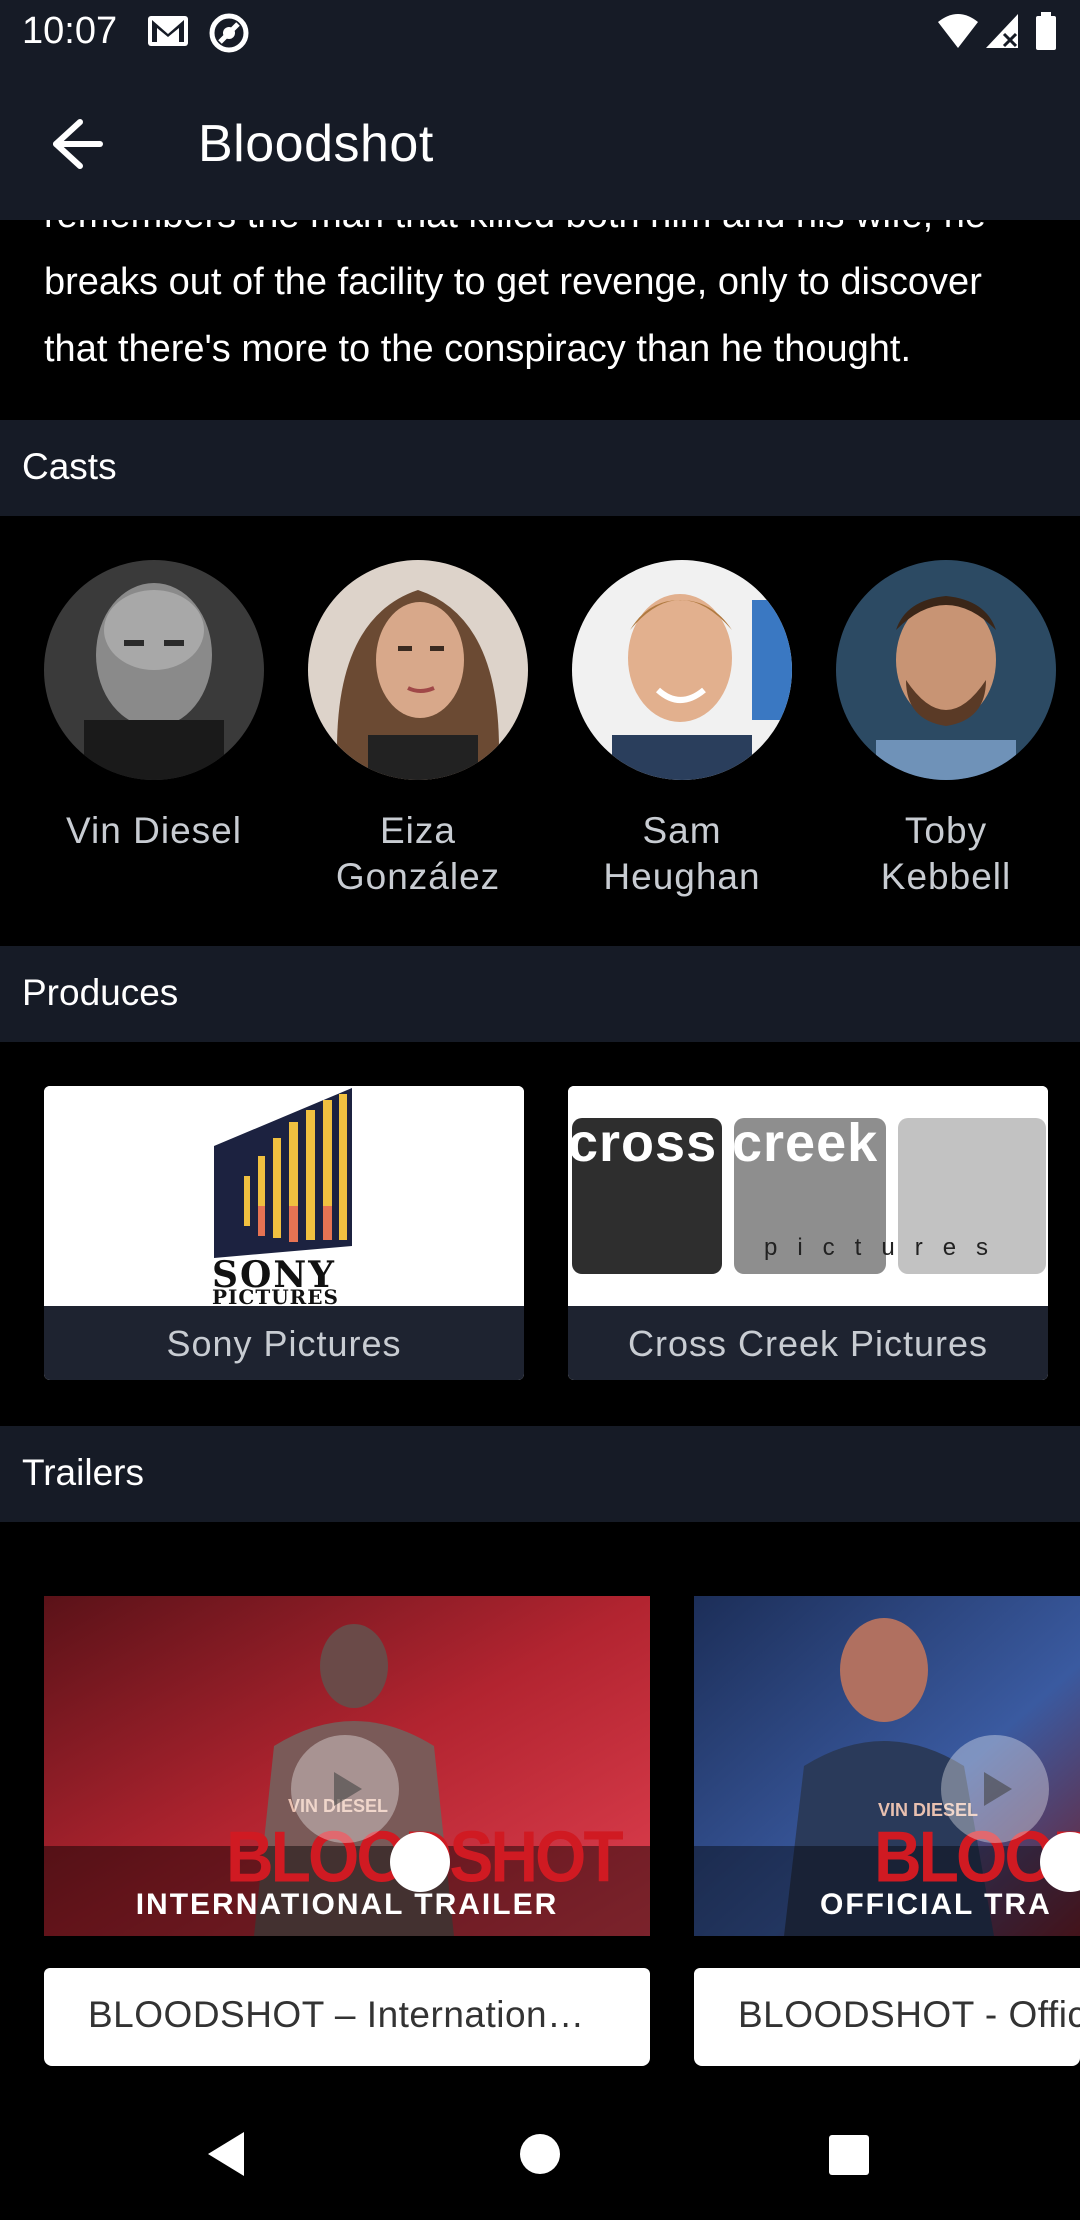 The width and height of the screenshot is (1080, 2220). Describe the element at coordinates (540, 1474) in the screenshot. I see `trailers-header: Trailers` at that location.